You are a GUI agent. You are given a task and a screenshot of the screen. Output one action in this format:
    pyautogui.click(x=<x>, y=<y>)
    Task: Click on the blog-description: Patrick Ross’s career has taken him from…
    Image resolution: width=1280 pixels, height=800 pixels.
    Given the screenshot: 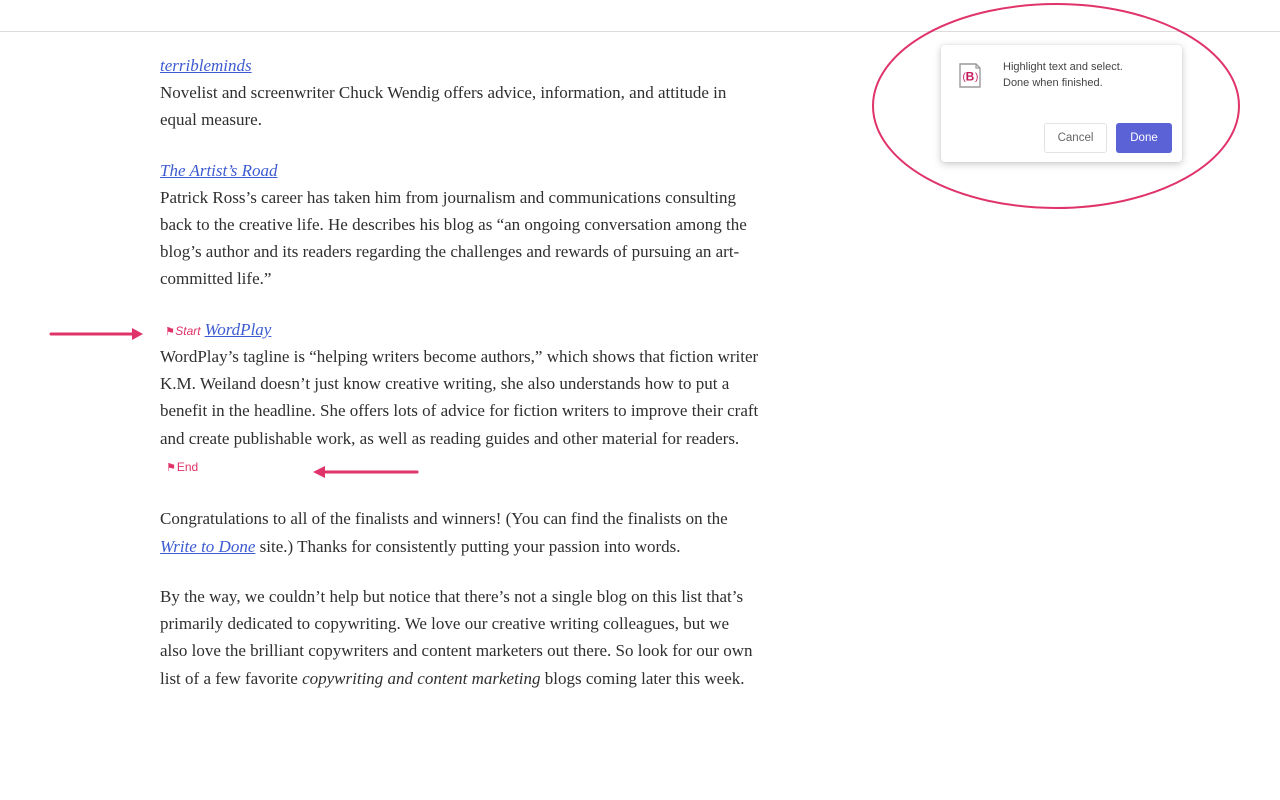 What is the action you would take?
    pyautogui.click(x=453, y=238)
    